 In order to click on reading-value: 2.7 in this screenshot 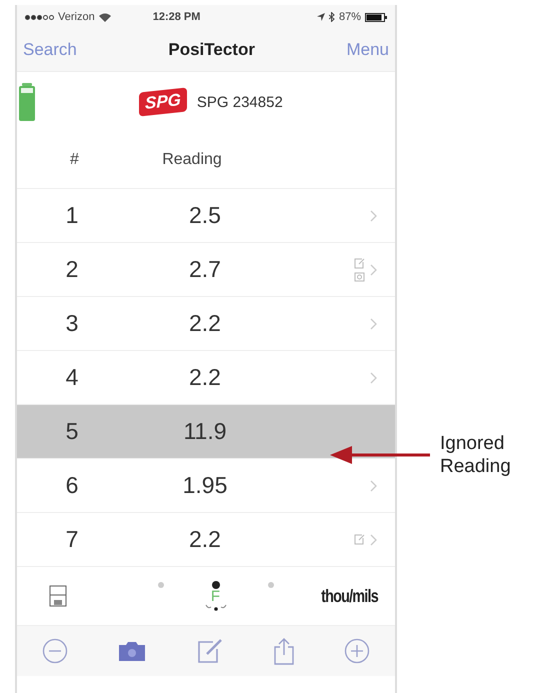, I will do `click(205, 269)`.